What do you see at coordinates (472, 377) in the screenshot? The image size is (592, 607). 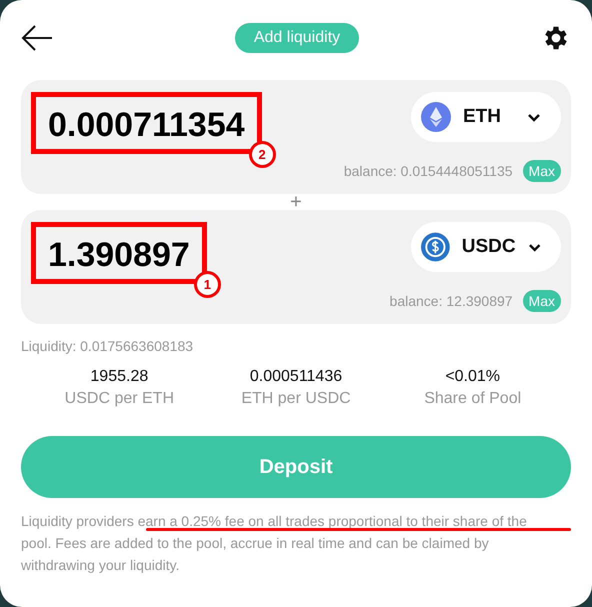 I see `stat-value: <0.01%` at bounding box center [472, 377].